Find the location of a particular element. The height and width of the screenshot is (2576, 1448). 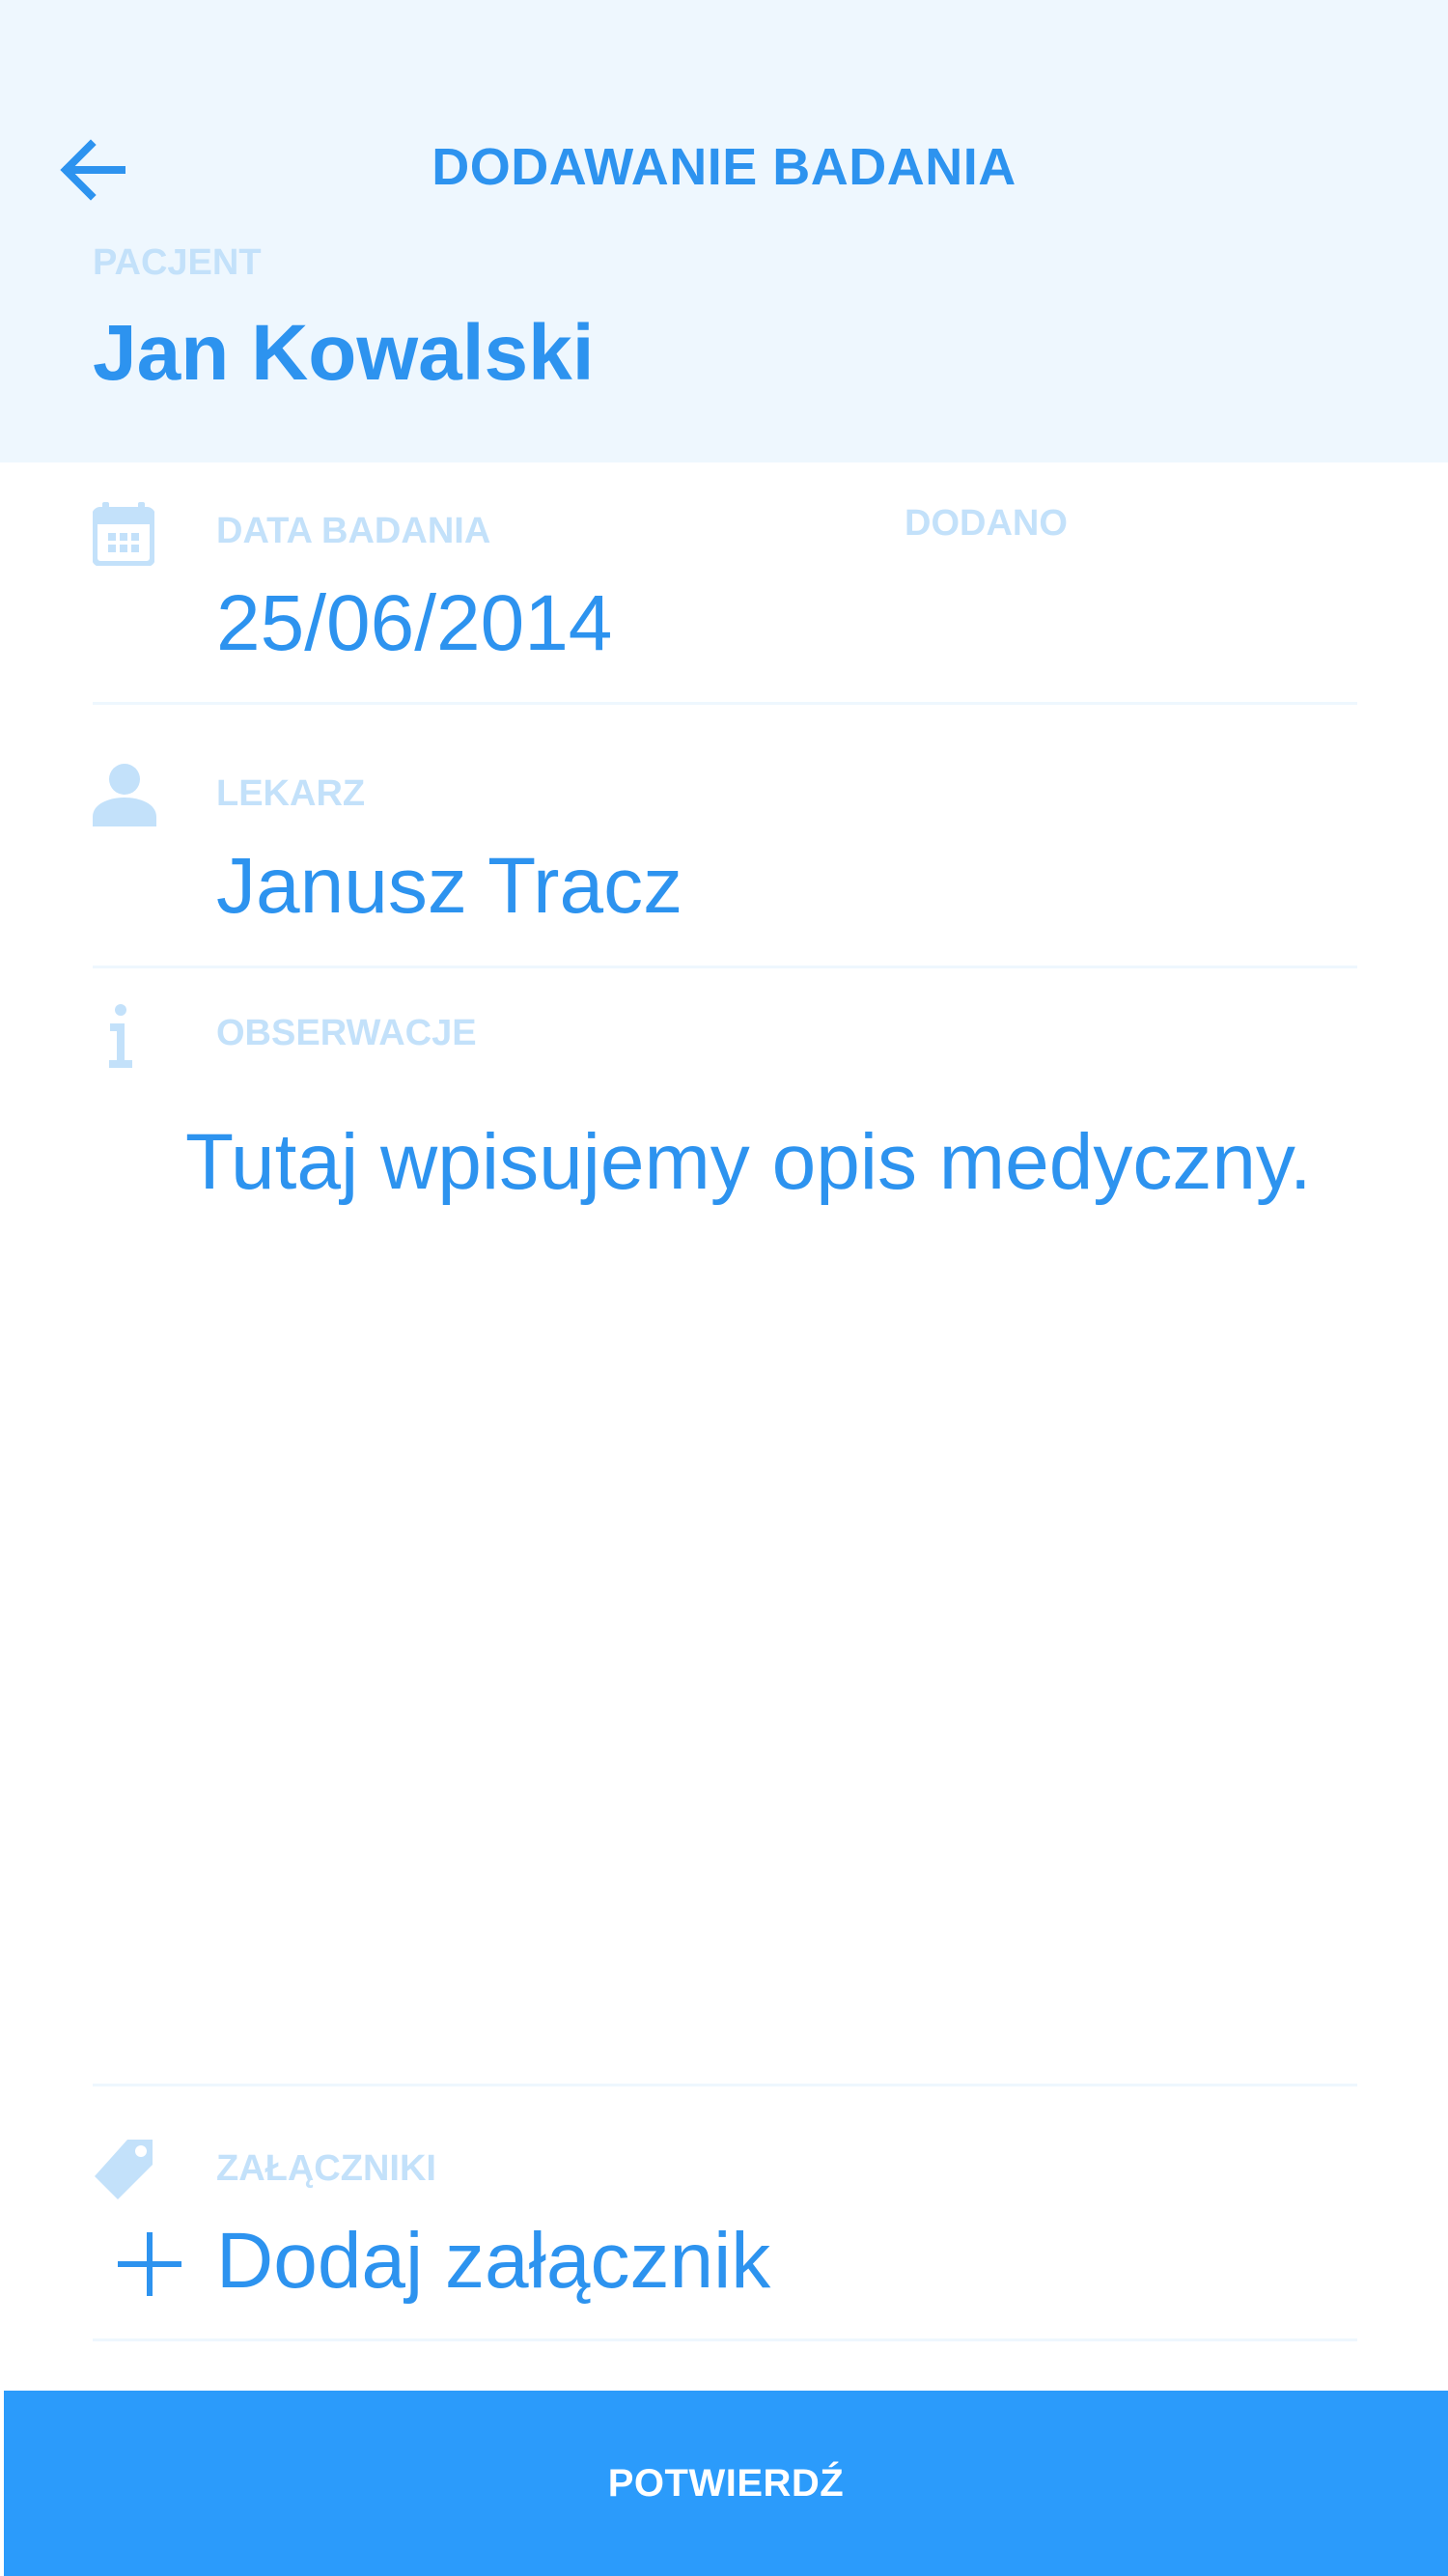

confirm-button: POTWIERDŹ is located at coordinates (726, 2484).